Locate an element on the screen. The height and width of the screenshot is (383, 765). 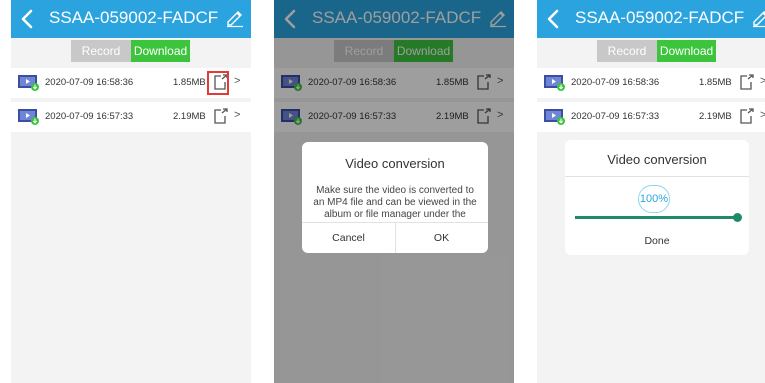
highlight-box is located at coordinates (218, 83).